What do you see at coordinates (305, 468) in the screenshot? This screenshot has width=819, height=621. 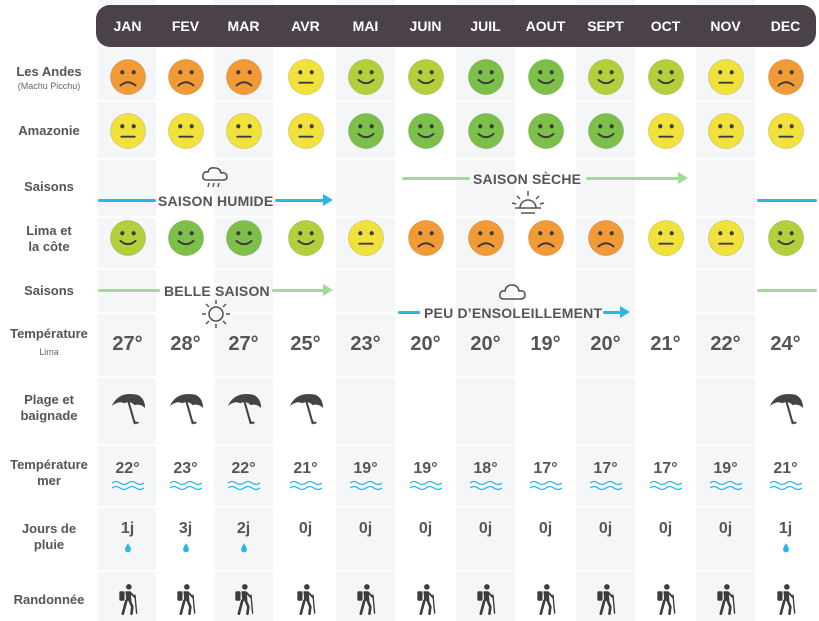 I see `sea-temperature-value: 21°` at bounding box center [305, 468].